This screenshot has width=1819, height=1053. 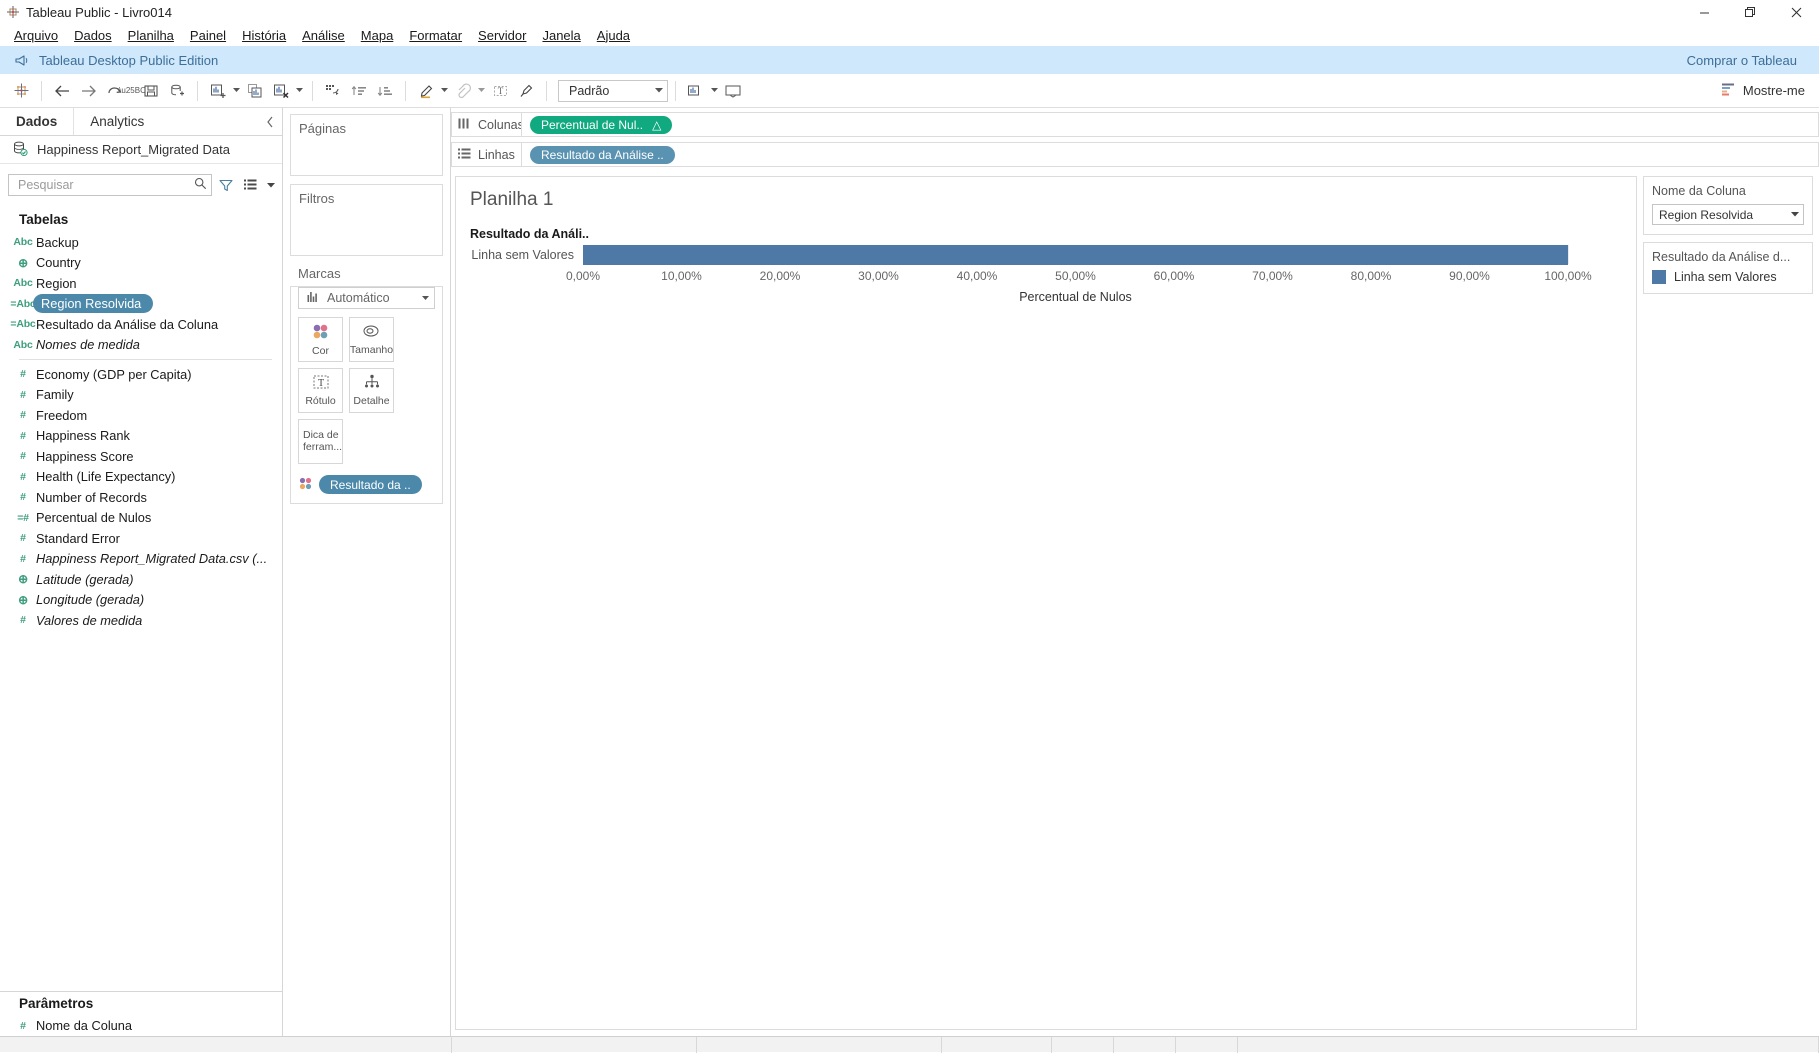 What do you see at coordinates (1170, 154) in the screenshot?
I see `rows-shelf-dropzone: Resultado da Análise ..` at bounding box center [1170, 154].